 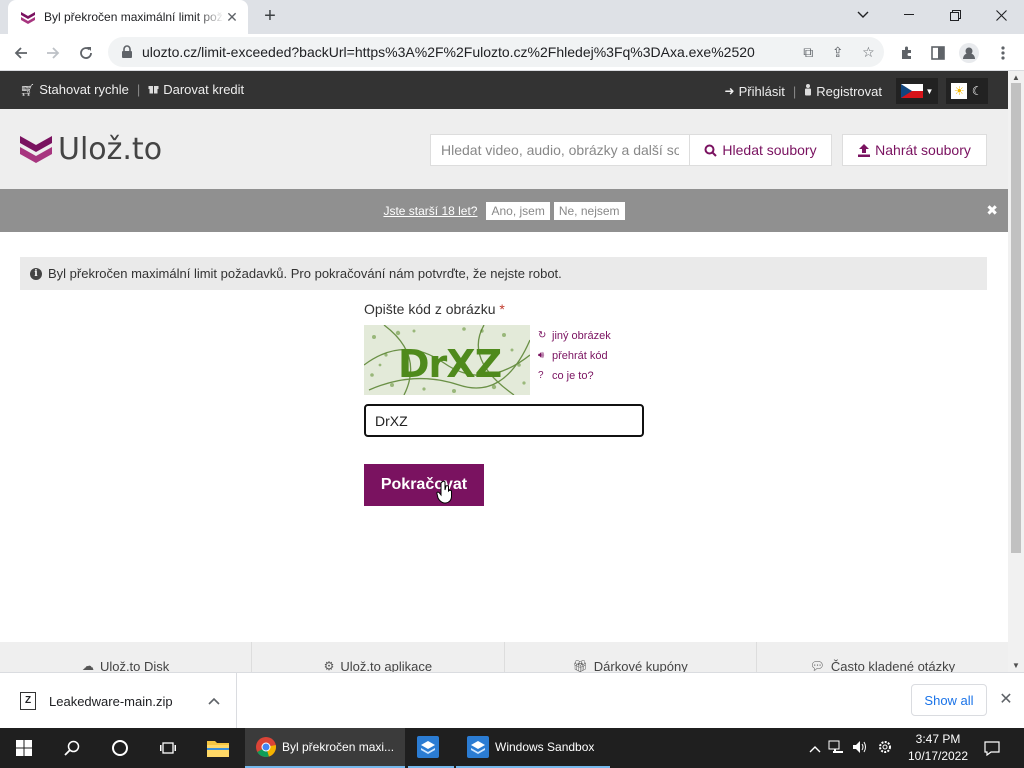 I want to click on question-circle-icon: ?, so click(x=541, y=375).